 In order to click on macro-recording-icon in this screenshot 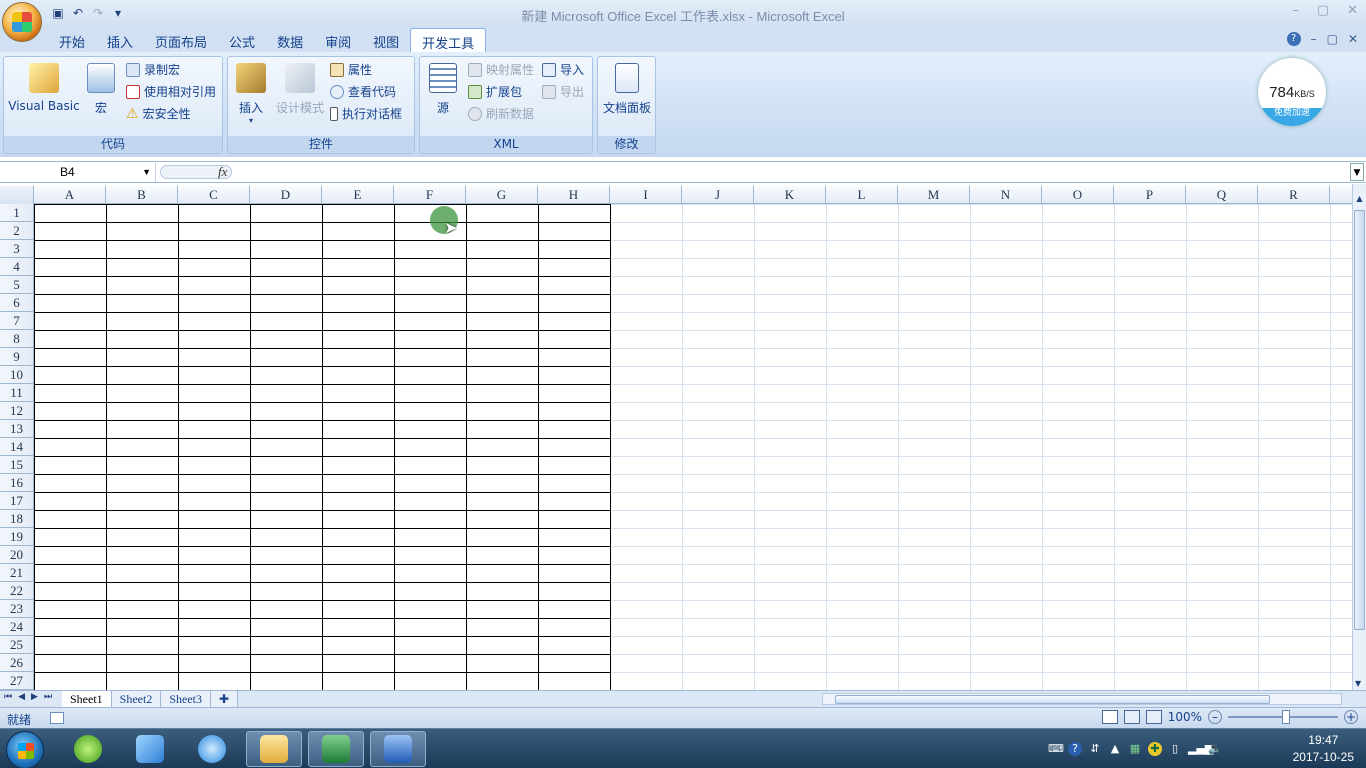, I will do `click(57, 718)`.